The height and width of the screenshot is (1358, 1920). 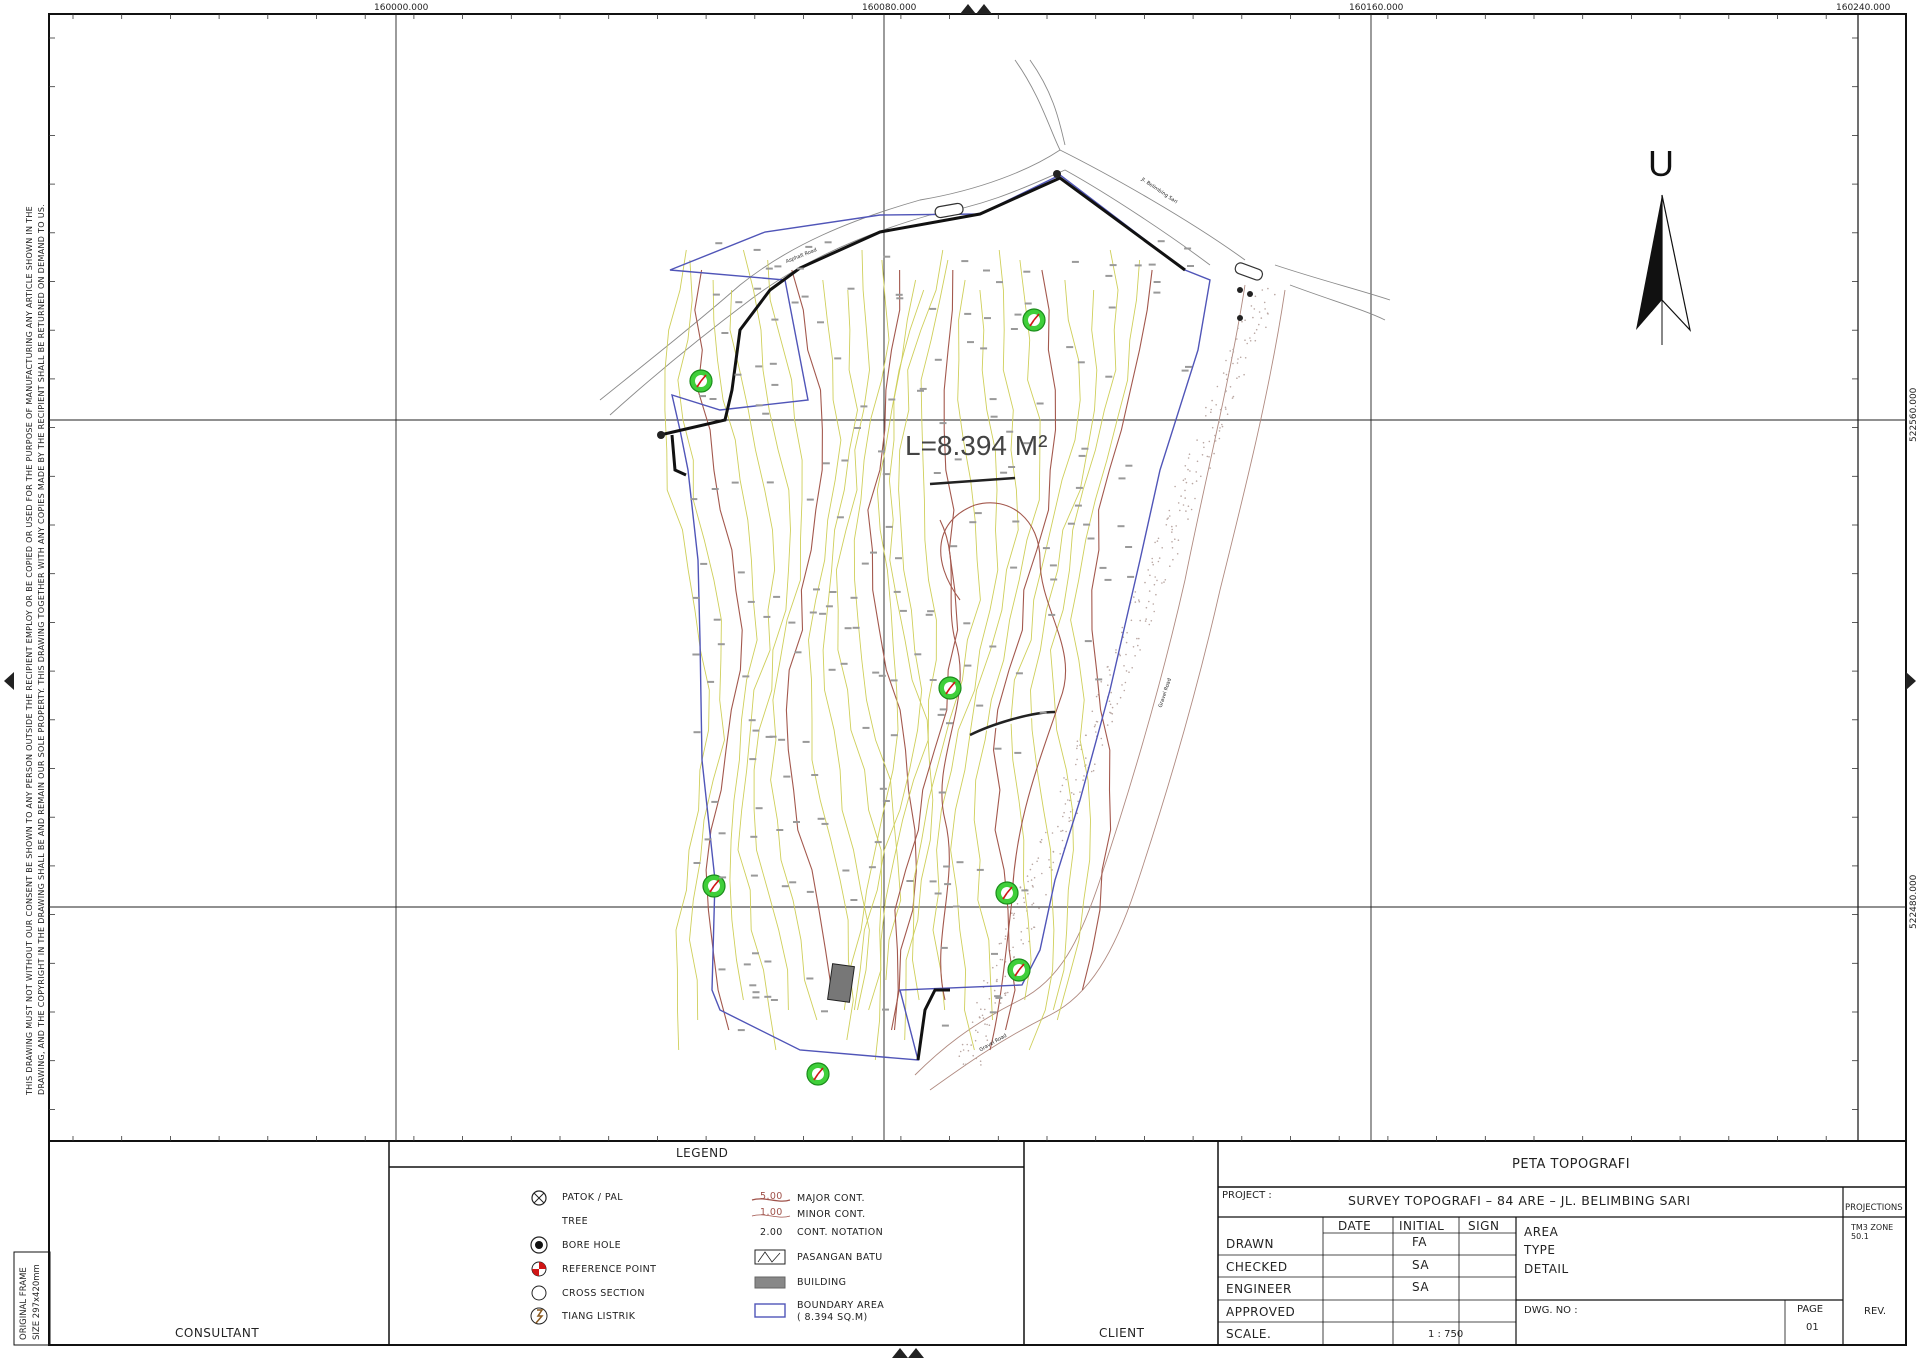 What do you see at coordinates (1257, 1267) in the screenshot?
I see `row-checked-label: CHECKED` at bounding box center [1257, 1267].